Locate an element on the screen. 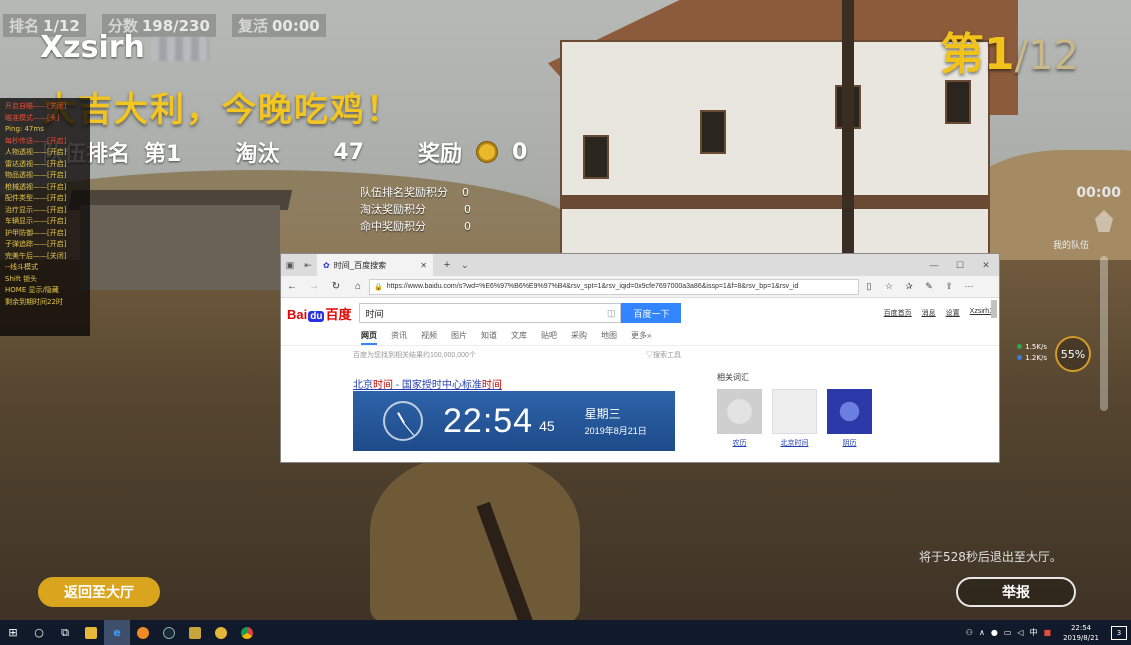 The width and height of the screenshot is (1131, 645). task-view-icon: ⧉ is located at coordinates (65, 632).